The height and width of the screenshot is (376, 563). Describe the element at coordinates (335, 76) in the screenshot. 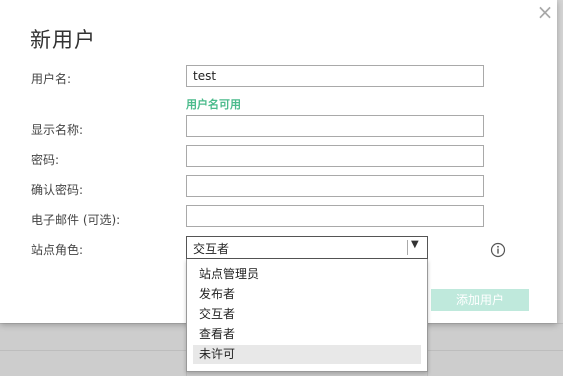

I see `username-input` at that location.